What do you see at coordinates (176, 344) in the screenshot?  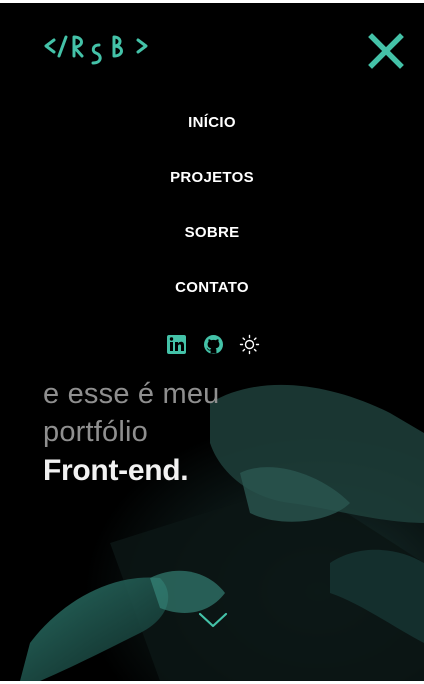 I see `linkedin-icon` at bounding box center [176, 344].